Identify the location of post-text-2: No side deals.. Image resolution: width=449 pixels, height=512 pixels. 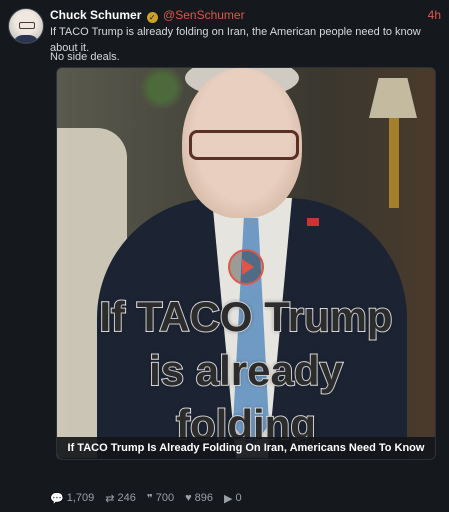
(85, 57).